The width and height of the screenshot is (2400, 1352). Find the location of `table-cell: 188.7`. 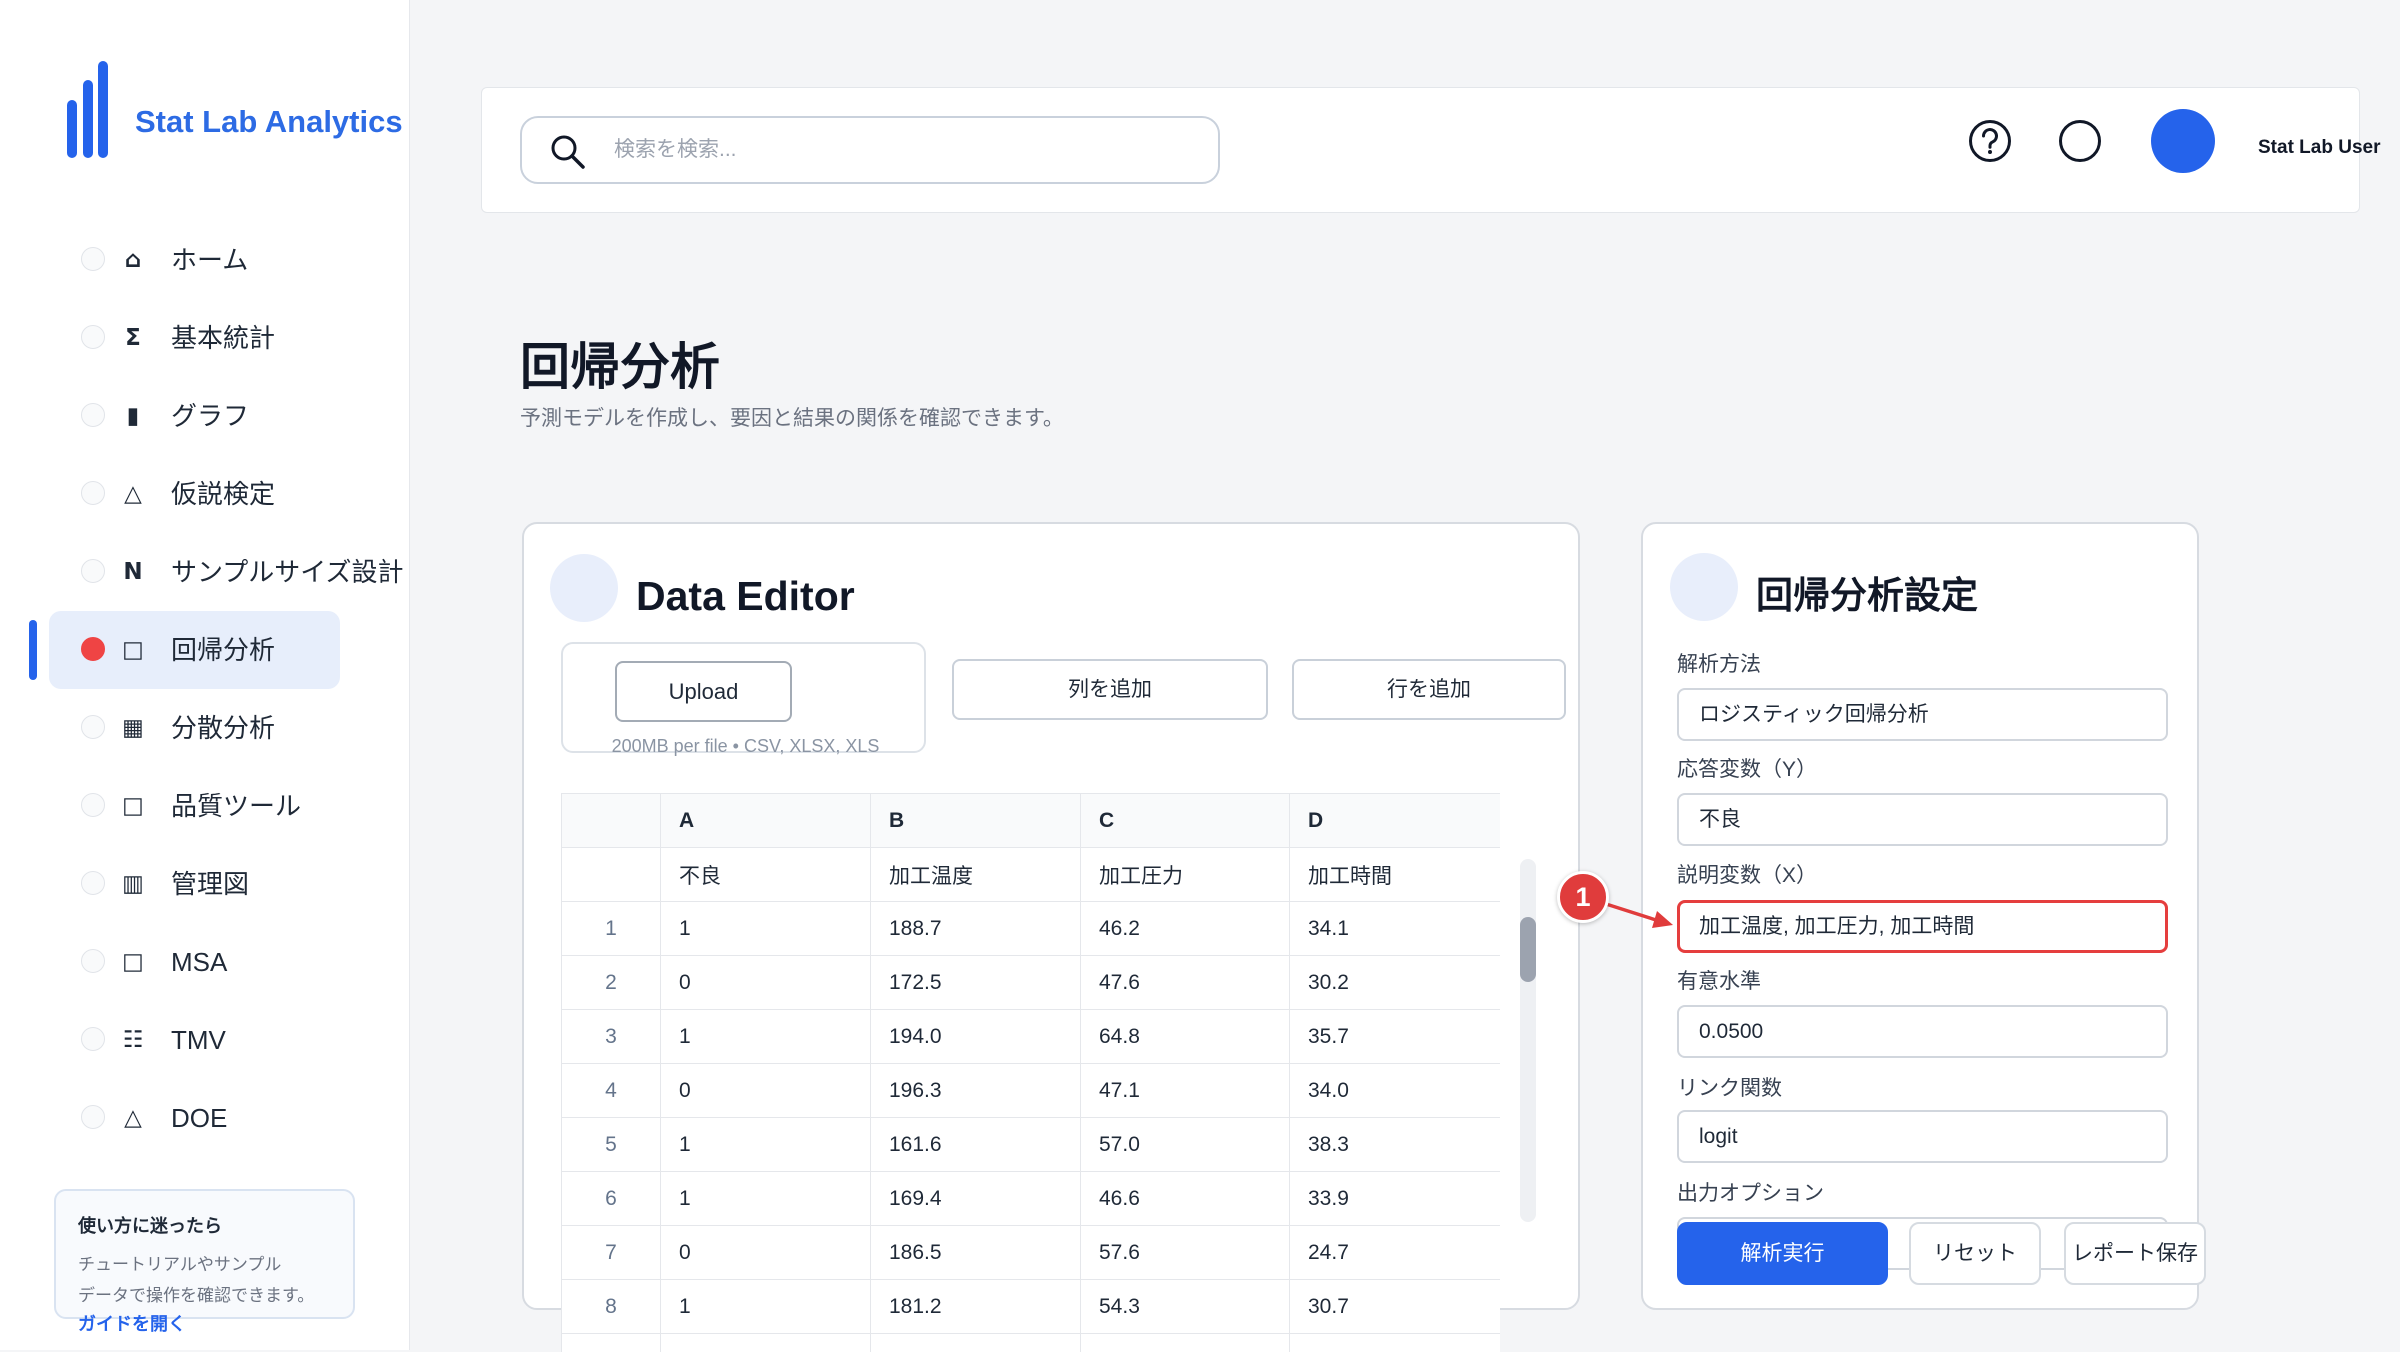

table-cell: 188.7 is located at coordinates (976, 929).